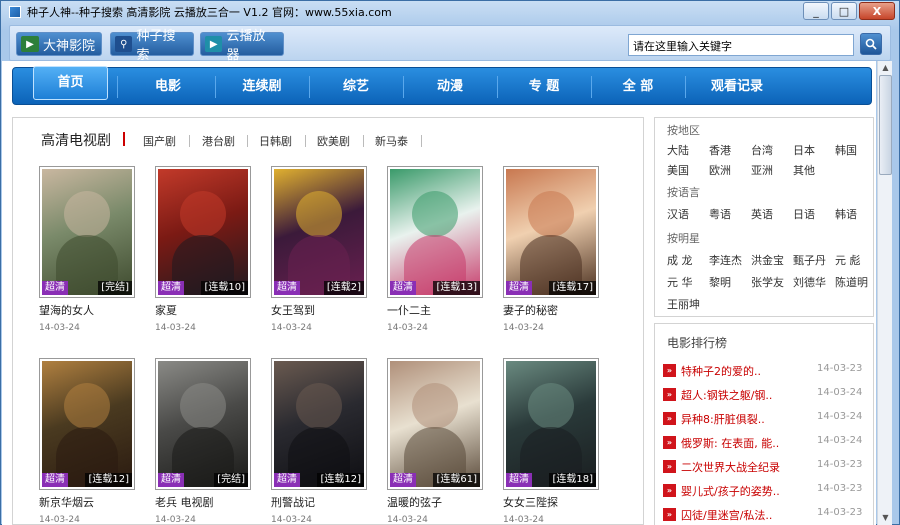  I want to click on ranking-item: » 囚徒/里迷宫/私法.. 14-03-23, so click(766, 515).